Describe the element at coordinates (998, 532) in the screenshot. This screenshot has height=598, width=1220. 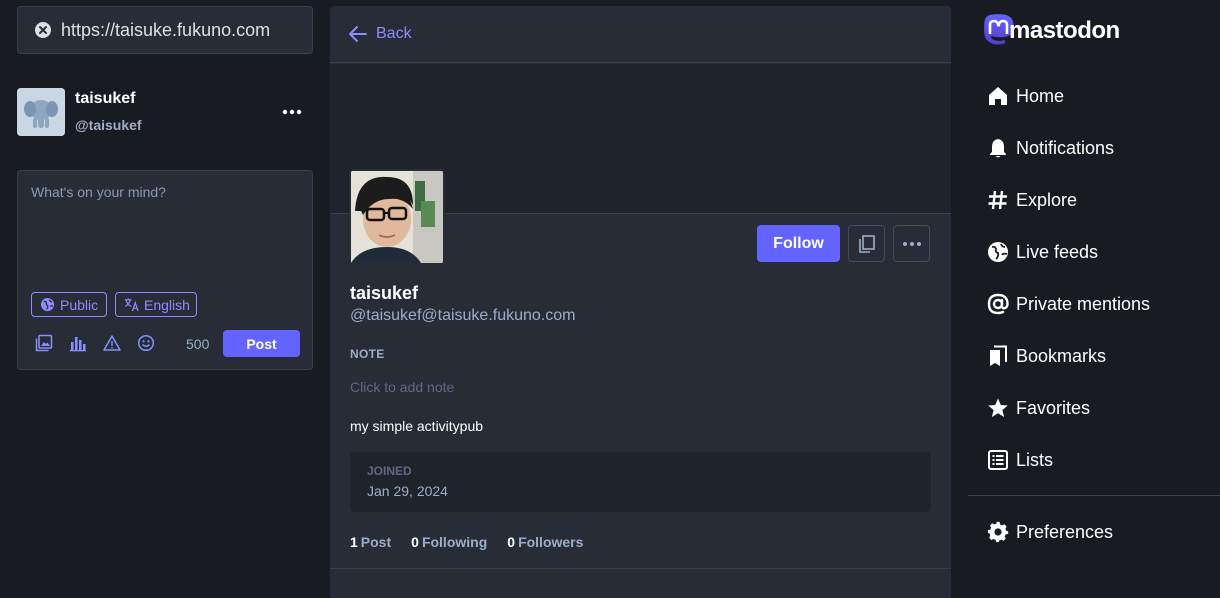
I see `gear-icon` at that location.